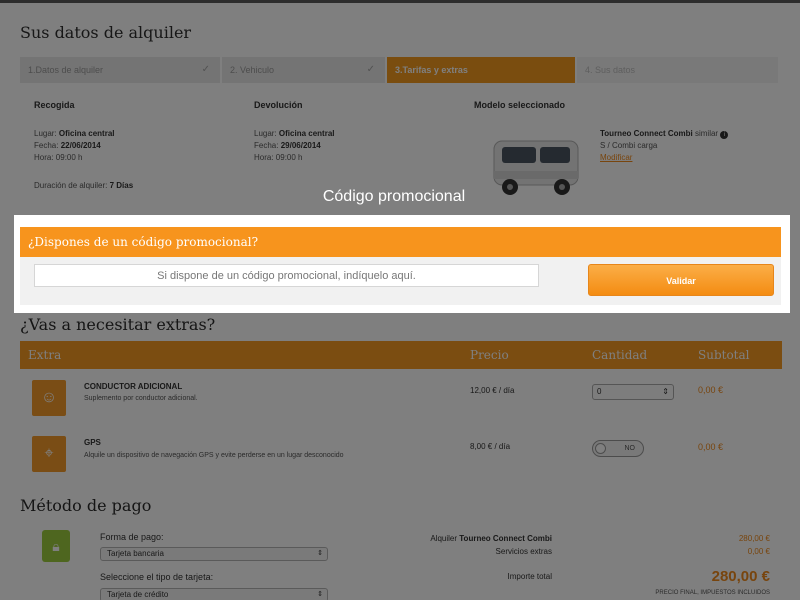 This screenshot has height=600, width=800. What do you see at coordinates (400, 242) in the screenshot?
I see `promo-header: ¿Dispones de un código promocional?` at bounding box center [400, 242].